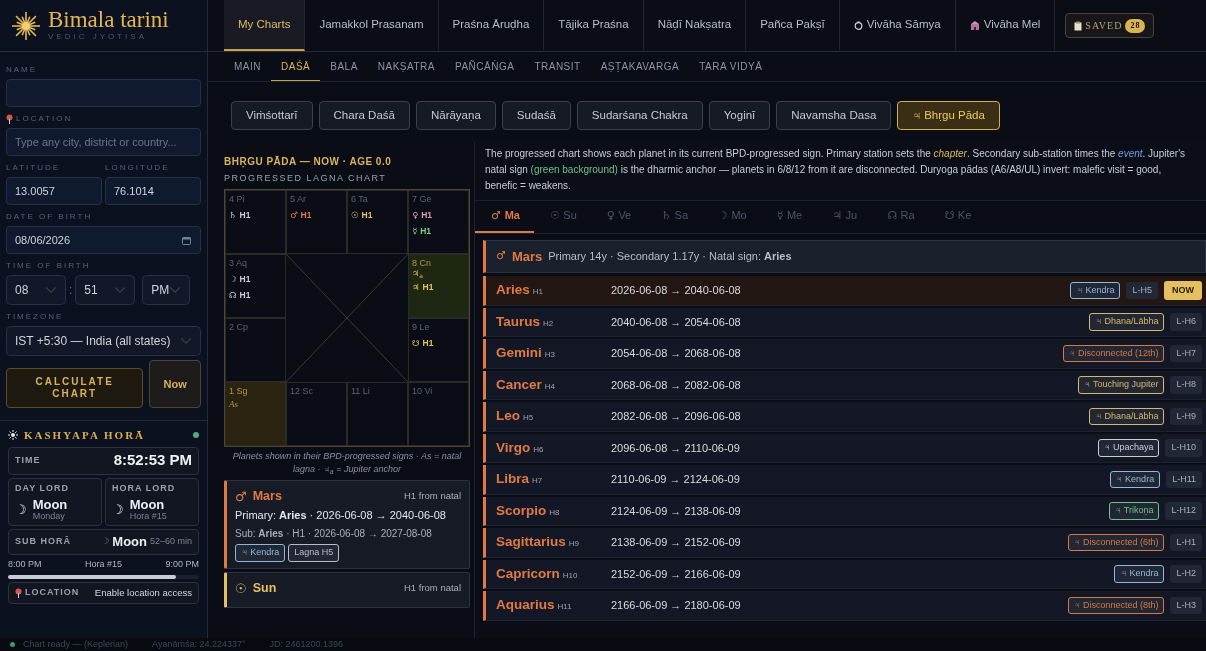 The height and width of the screenshot is (651, 1206). I want to click on section-tab: TARA VIDYĀ, so click(731, 66).